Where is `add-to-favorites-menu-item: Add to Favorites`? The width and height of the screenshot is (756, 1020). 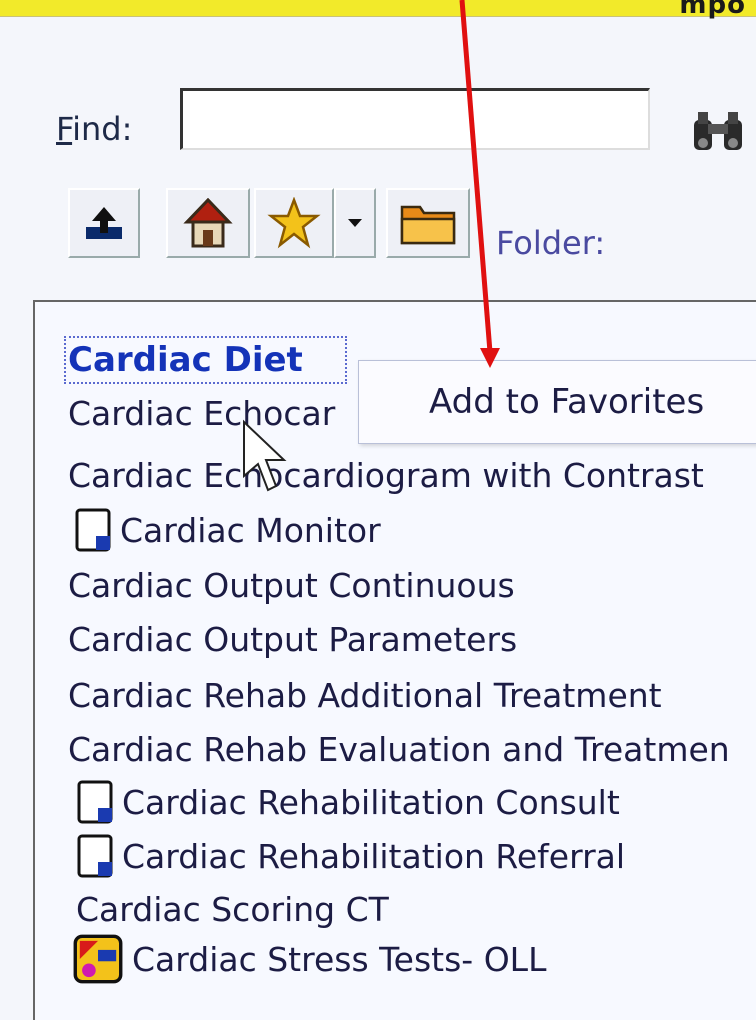
add-to-favorites-menu-item: Add to Favorites is located at coordinates (566, 402).